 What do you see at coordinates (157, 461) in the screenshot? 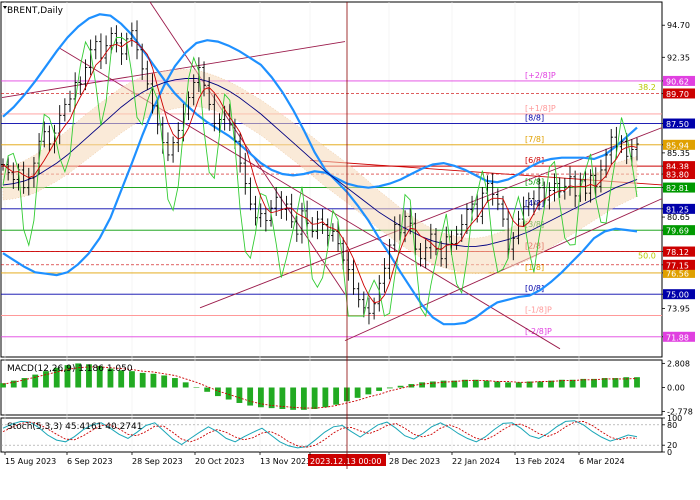
I see `time-tick-label: 28 Sep 2023` at bounding box center [157, 461].